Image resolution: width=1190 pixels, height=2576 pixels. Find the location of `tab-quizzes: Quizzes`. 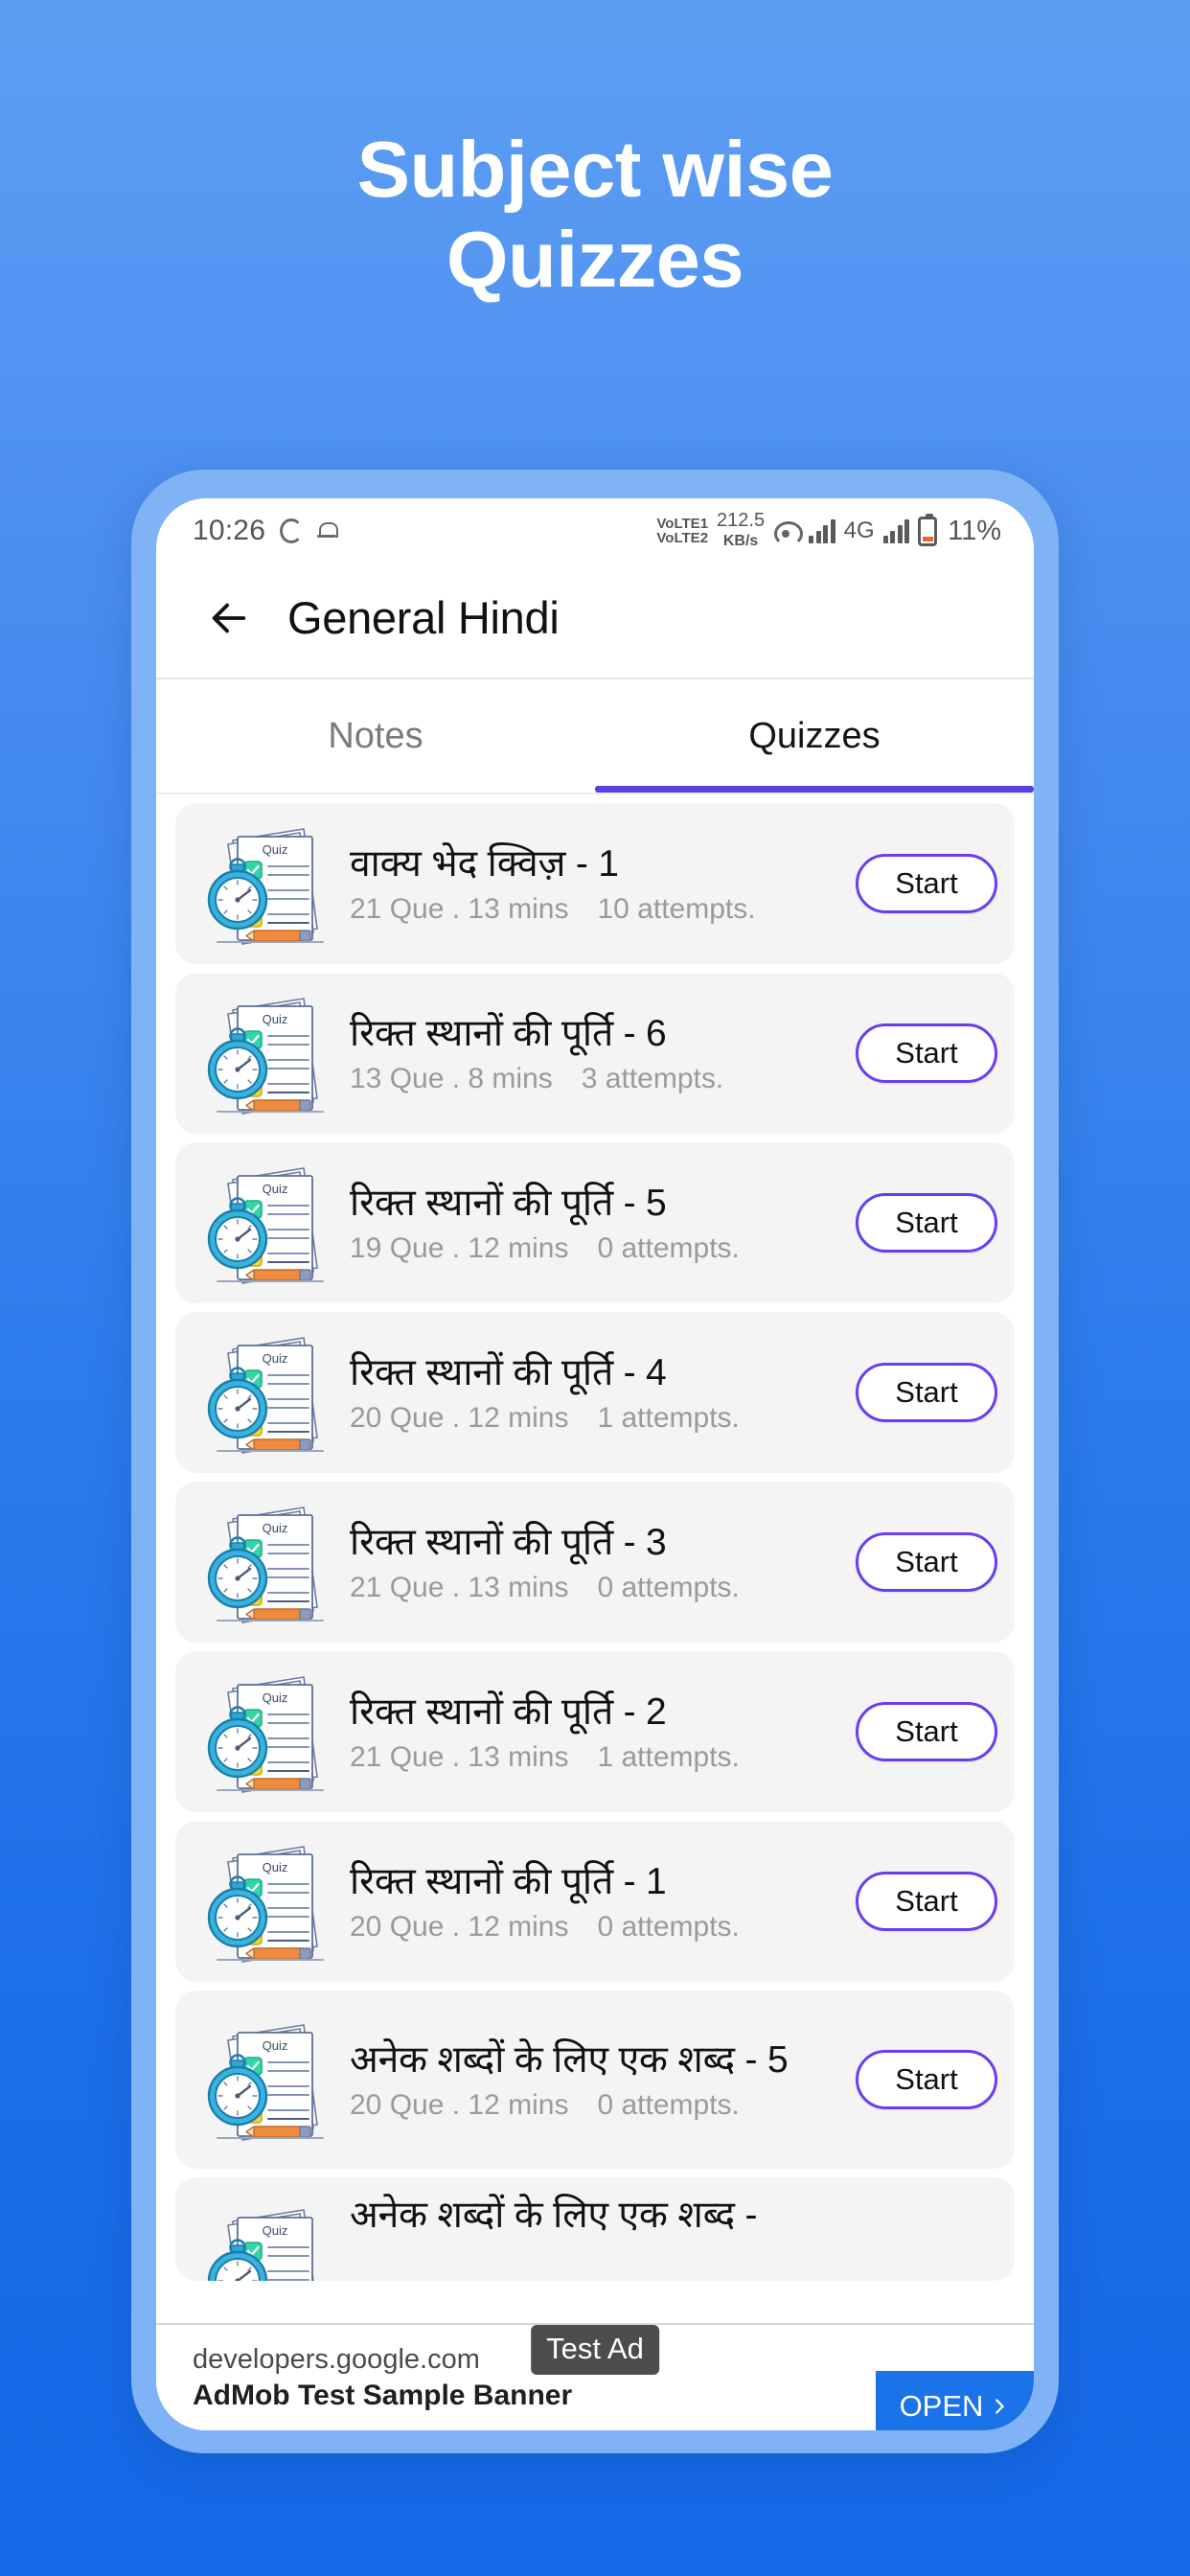

tab-quizzes: Quizzes is located at coordinates (814, 736).